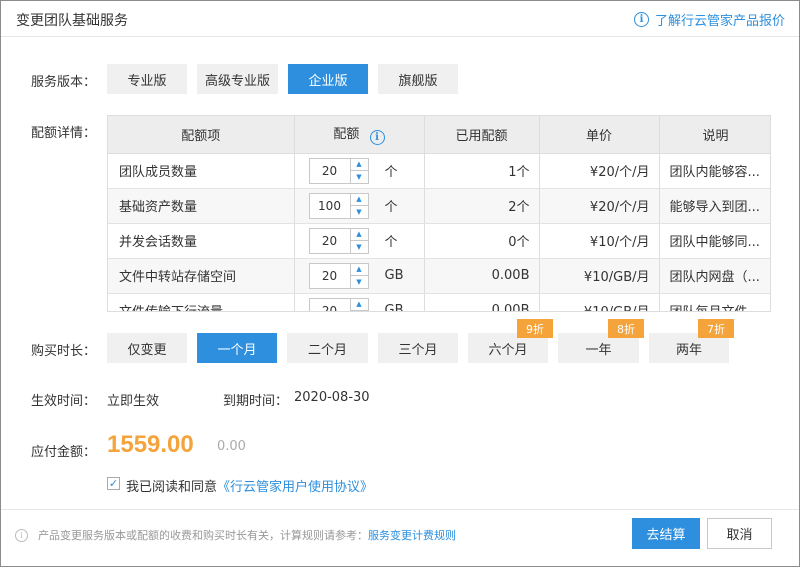 The width and height of the screenshot is (800, 567). Describe the element at coordinates (172, 487) in the screenshot. I see `agreement-text: 我已阅读和同意` at that location.